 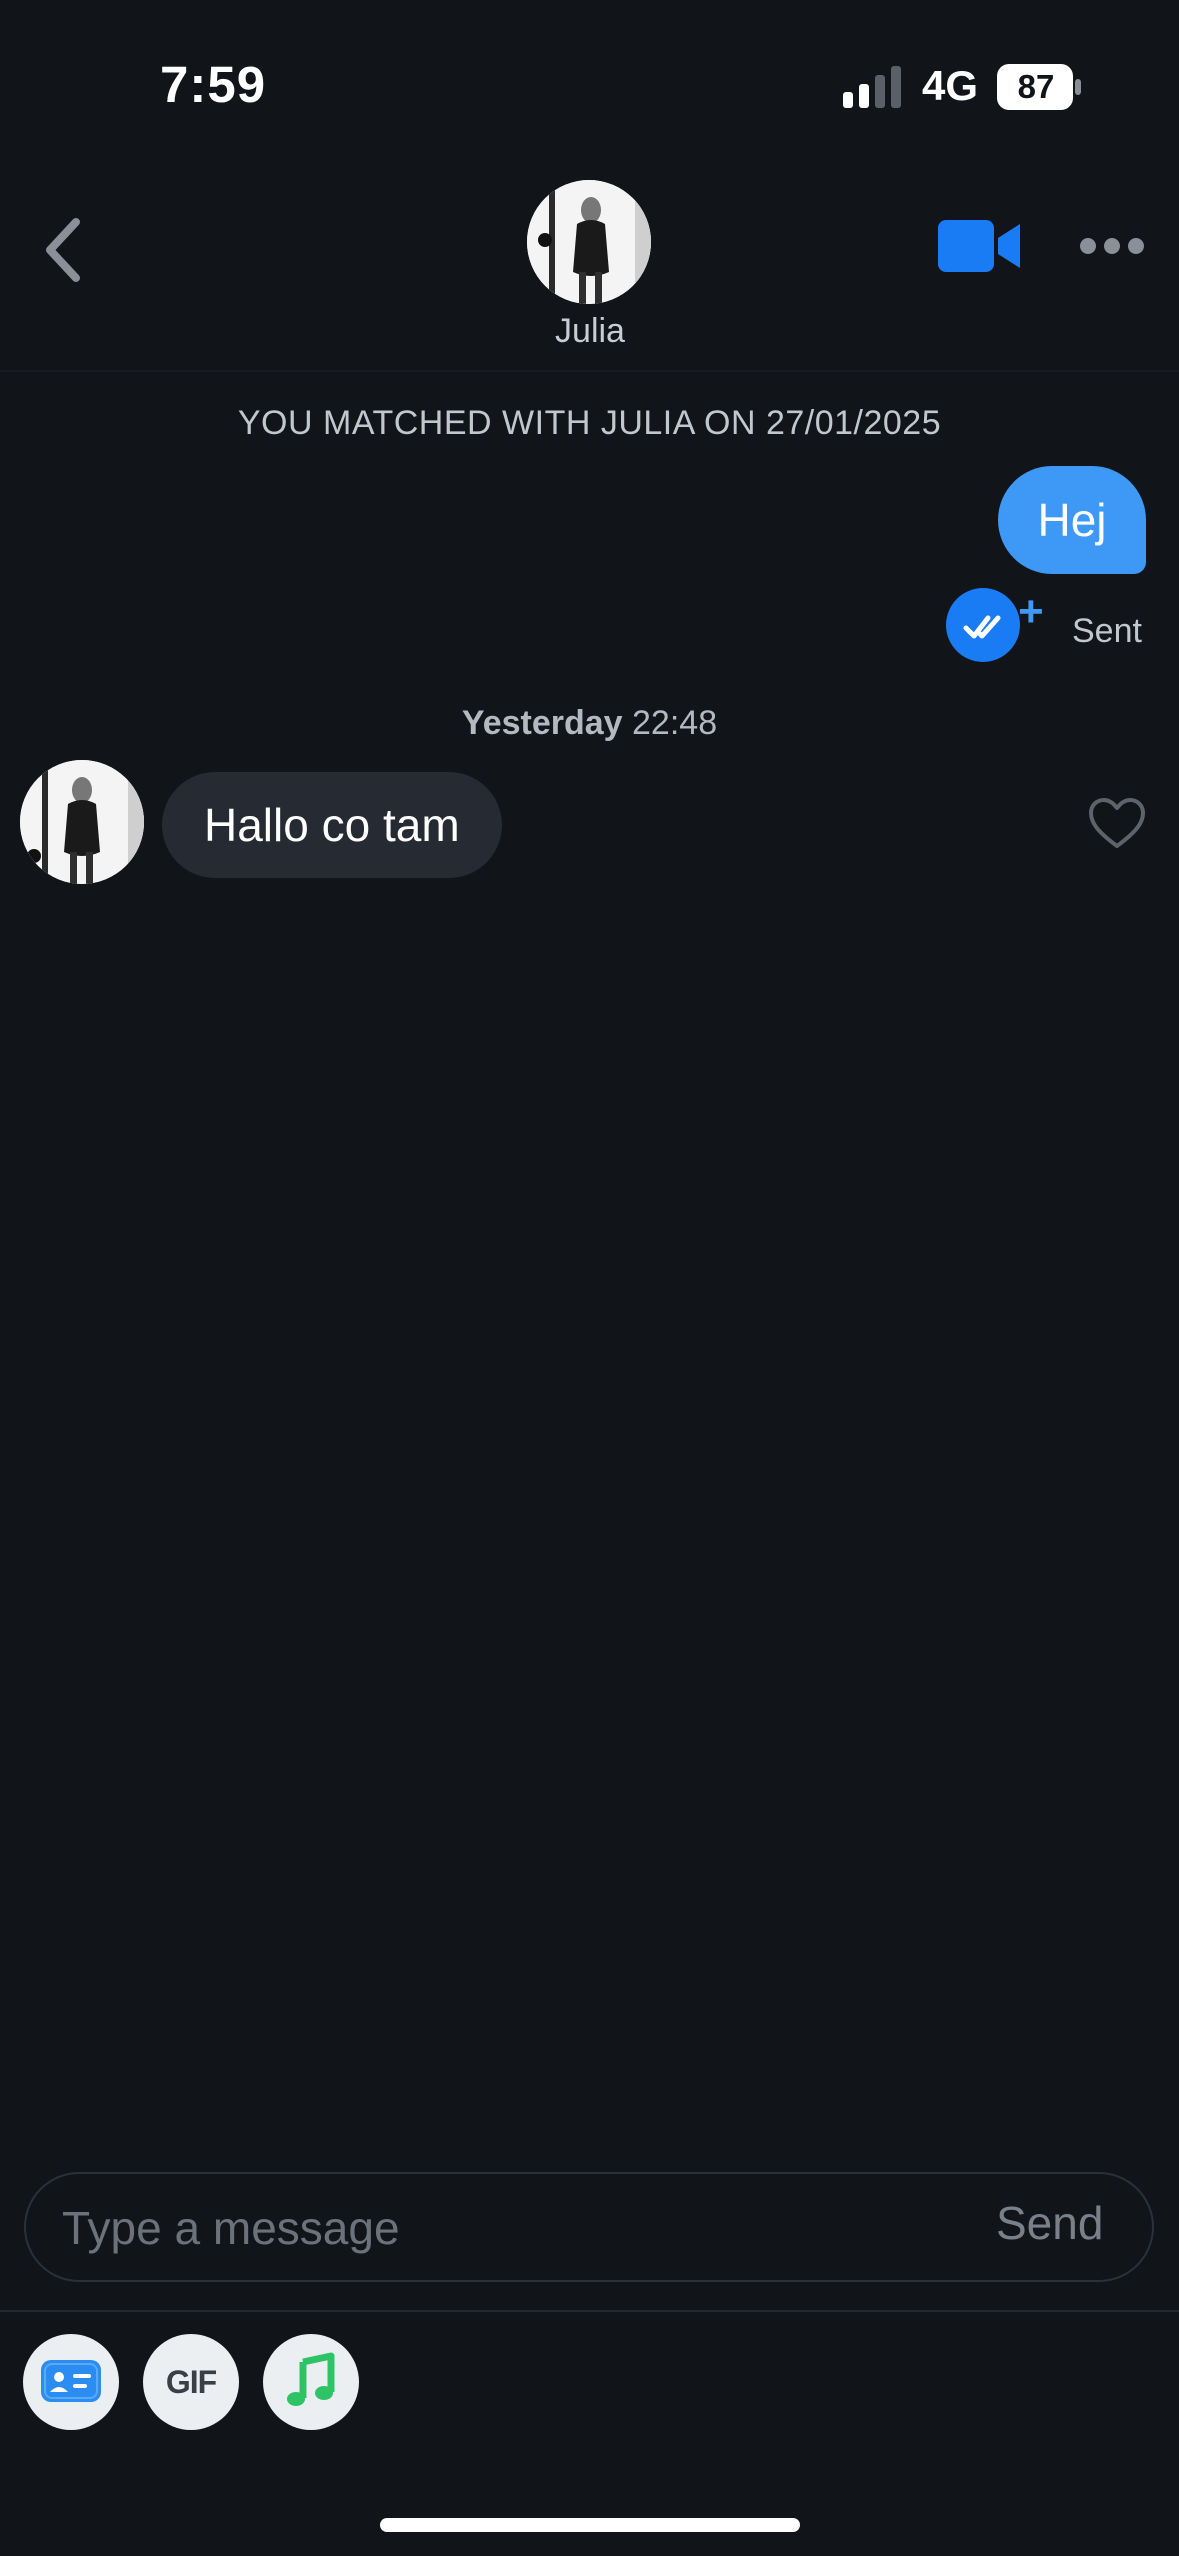 What do you see at coordinates (950, 85) in the screenshot?
I see `network-type: 4G` at bounding box center [950, 85].